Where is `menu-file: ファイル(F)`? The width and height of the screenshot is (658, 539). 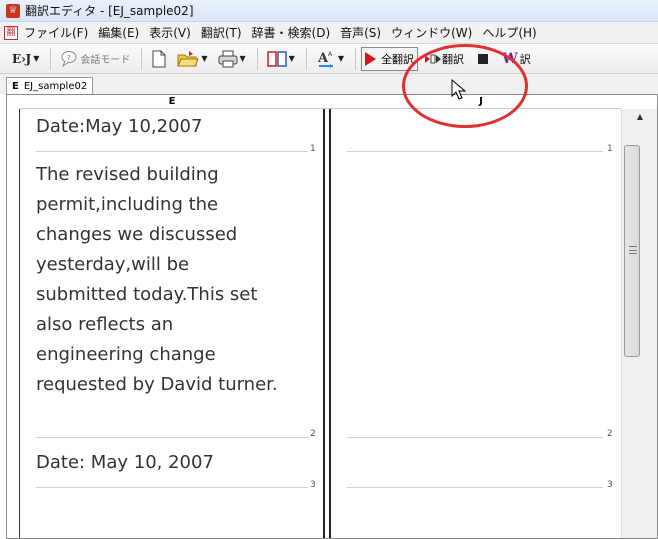 menu-file: ファイル(F) is located at coordinates (56, 32).